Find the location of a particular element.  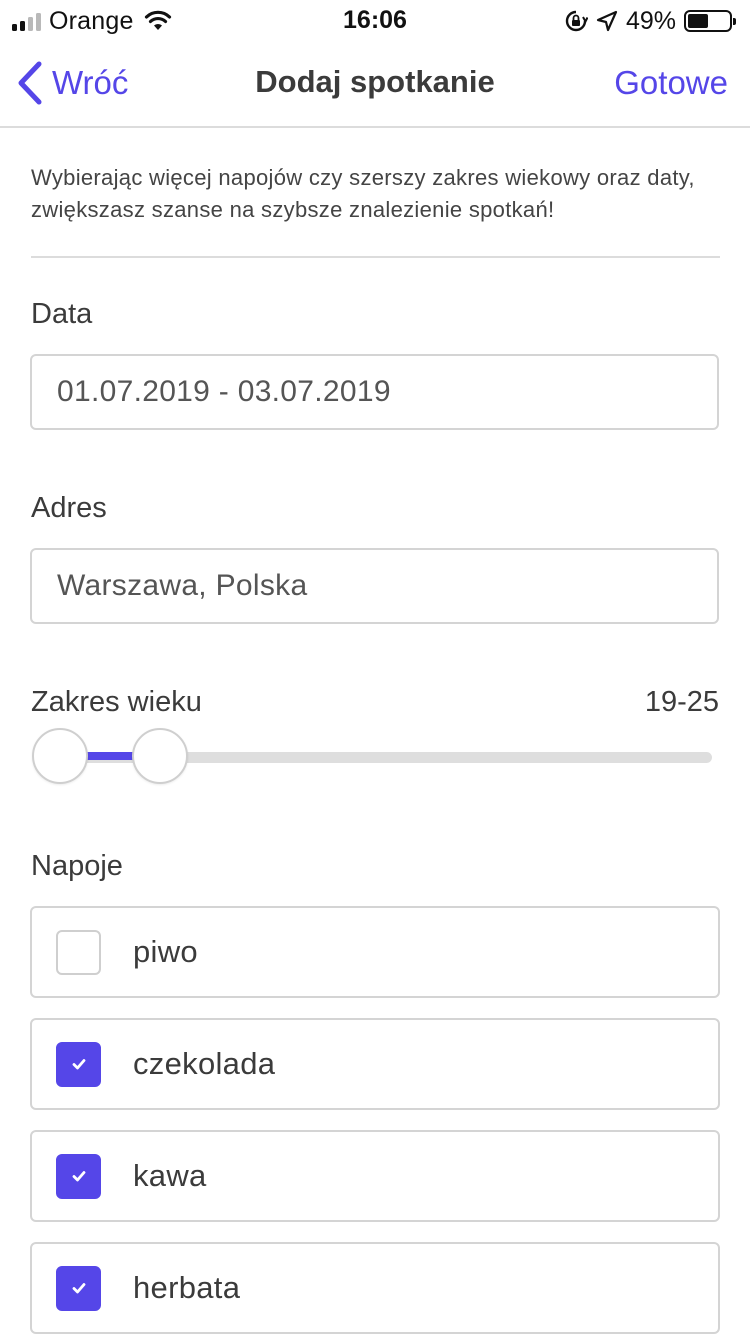

age-range-slider is located at coordinates (372, 757).